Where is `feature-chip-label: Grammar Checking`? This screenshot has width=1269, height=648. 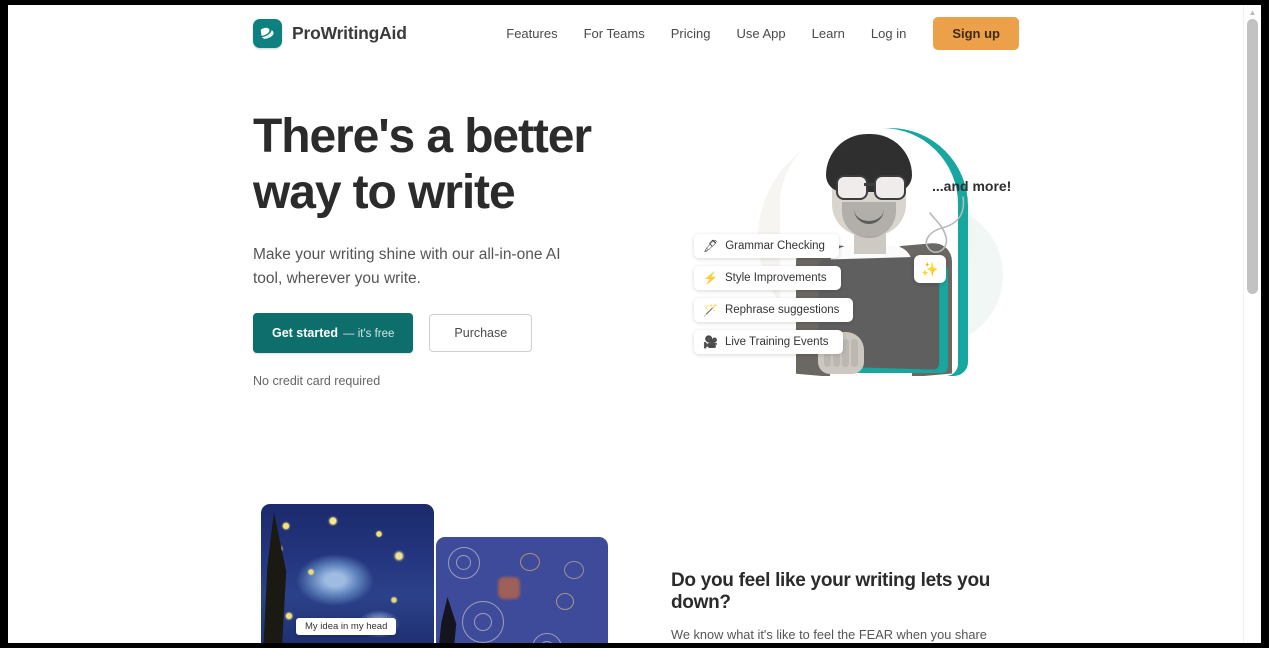
feature-chip-label: Grammar Checking is located at coordinates (775, 246).